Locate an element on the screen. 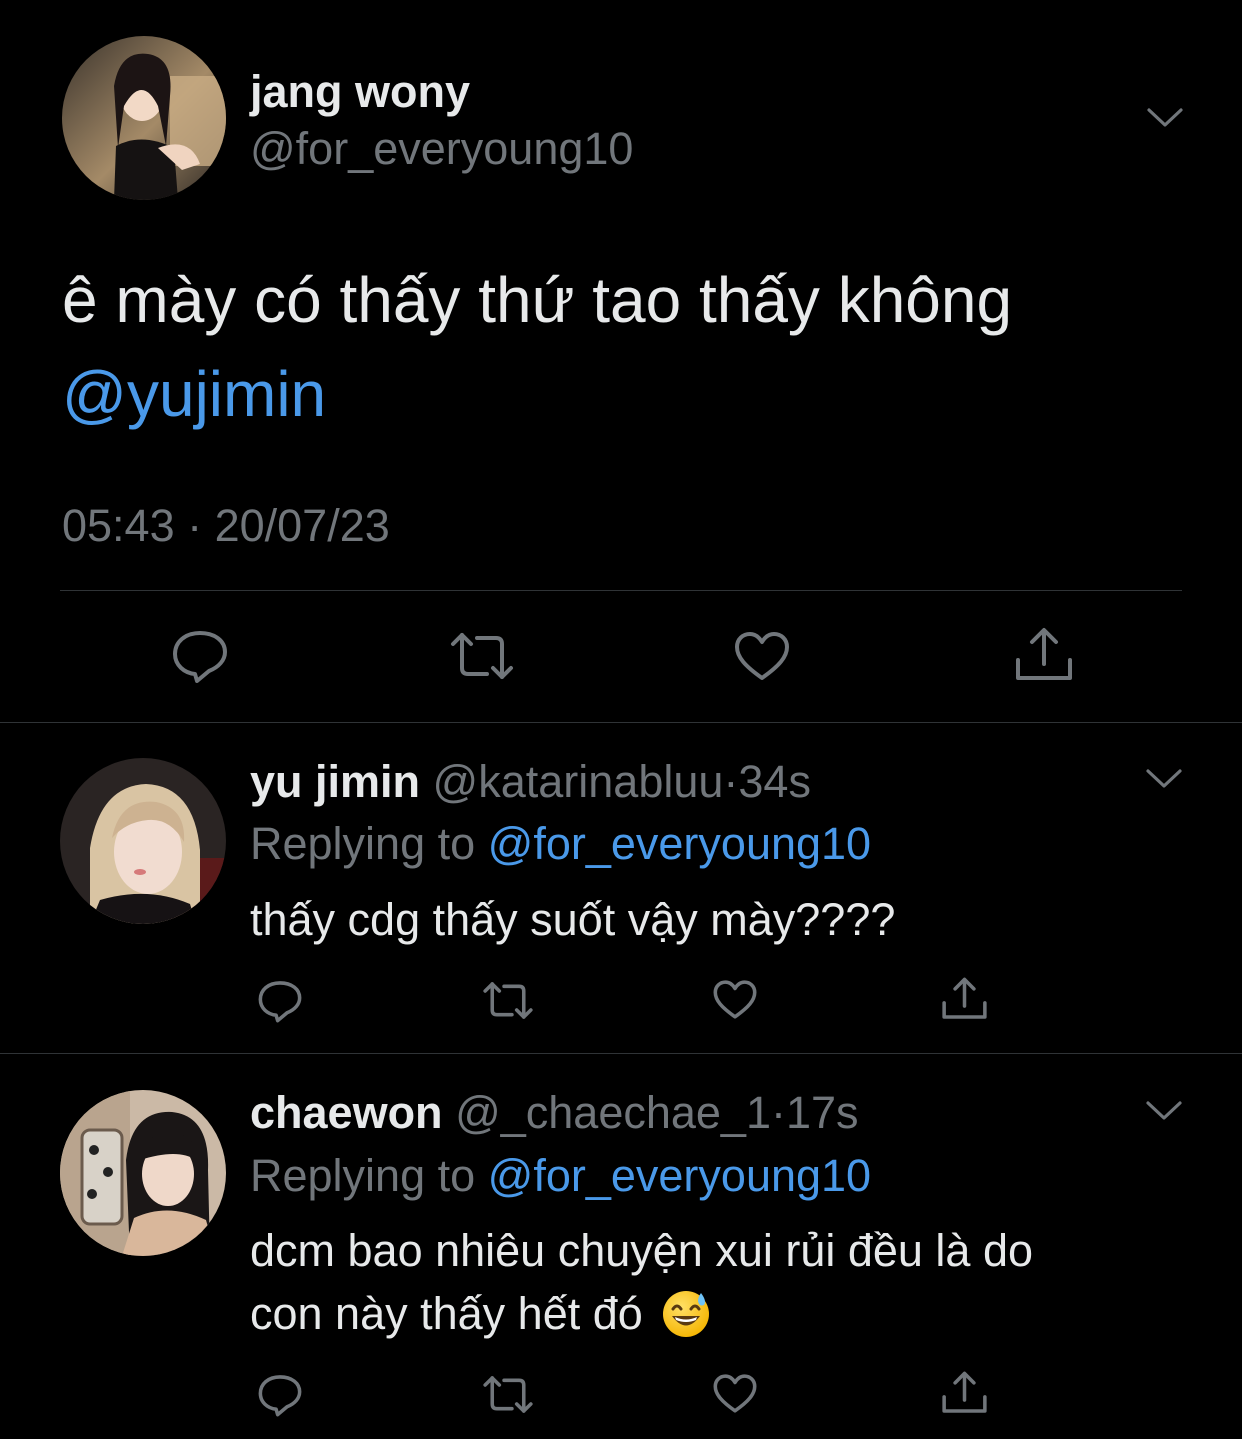 This screenshot has height=1439, width=1242. reply-text-line-1: dcm bao nhiêu chuyện xui rủi đều là do is located at coordinates (642, 1250).